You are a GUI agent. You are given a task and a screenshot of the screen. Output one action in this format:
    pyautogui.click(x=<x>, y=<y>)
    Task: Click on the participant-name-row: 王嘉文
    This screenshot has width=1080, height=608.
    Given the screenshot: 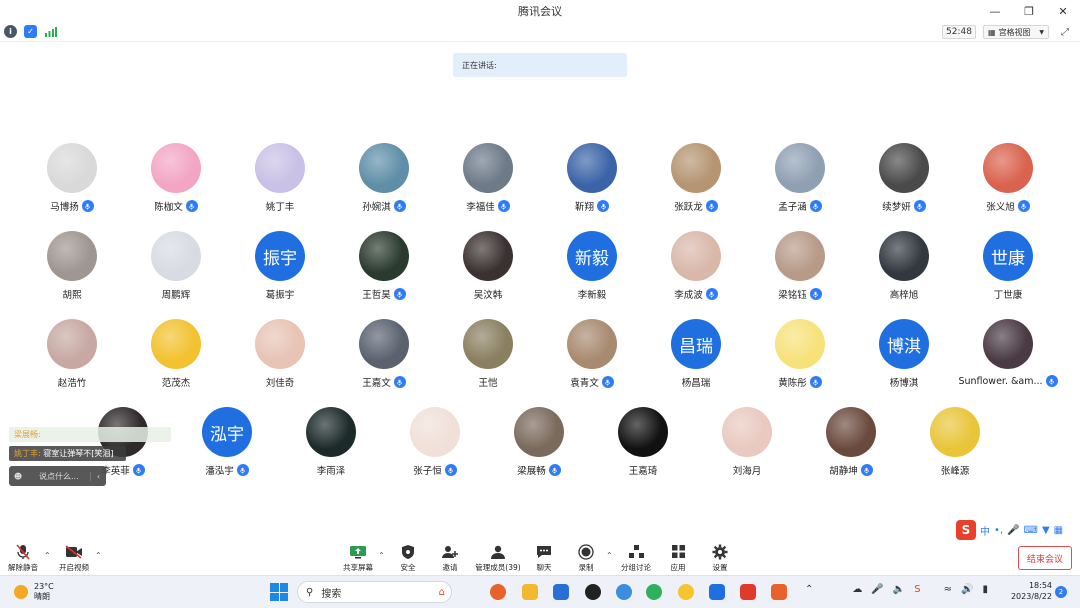 What is the action you would take?
    pyautogui.click(x=384, y=382)
    